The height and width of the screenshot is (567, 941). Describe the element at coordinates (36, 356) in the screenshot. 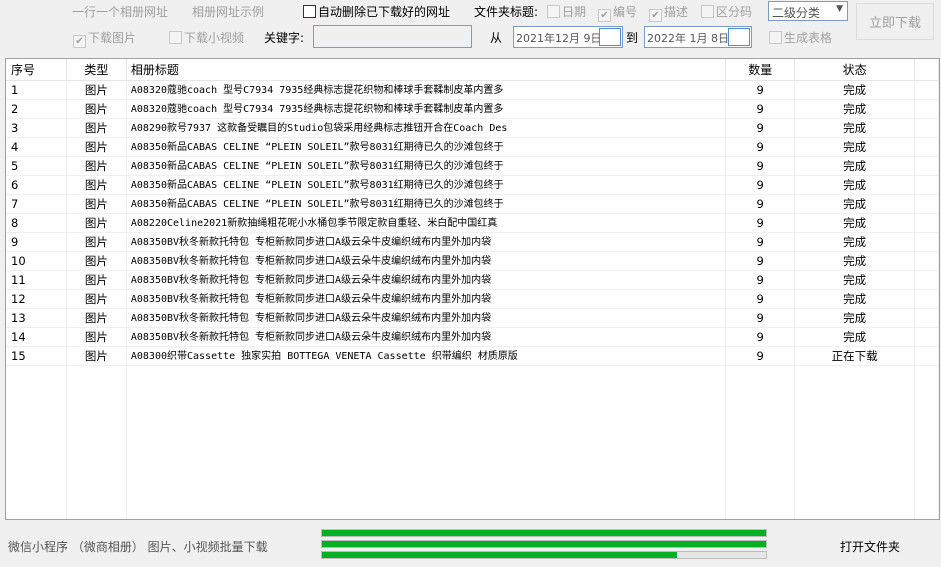

I see `cell-index: 15` at that location.